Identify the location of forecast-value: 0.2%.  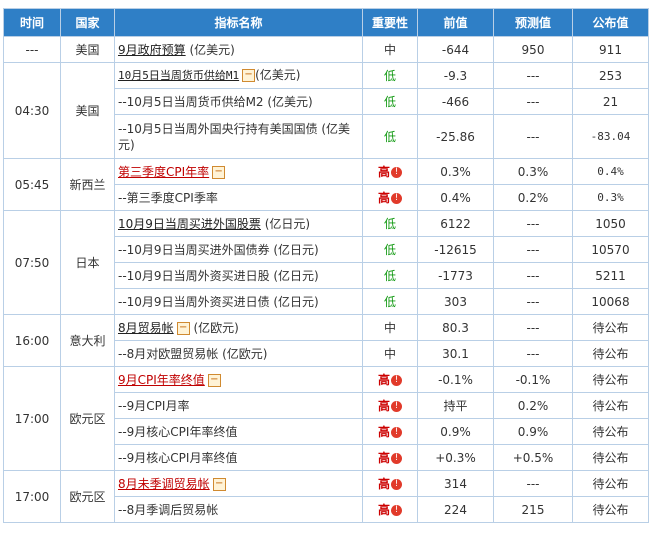
(533, 405).